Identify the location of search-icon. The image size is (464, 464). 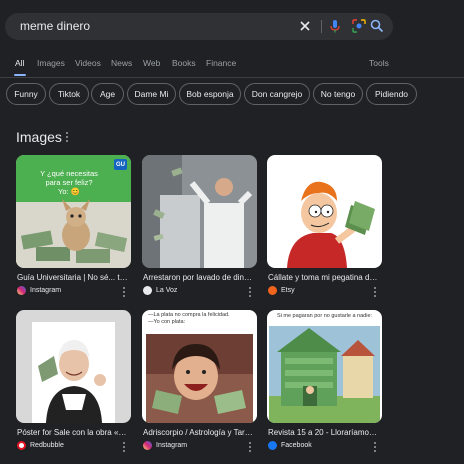
(377, 26).